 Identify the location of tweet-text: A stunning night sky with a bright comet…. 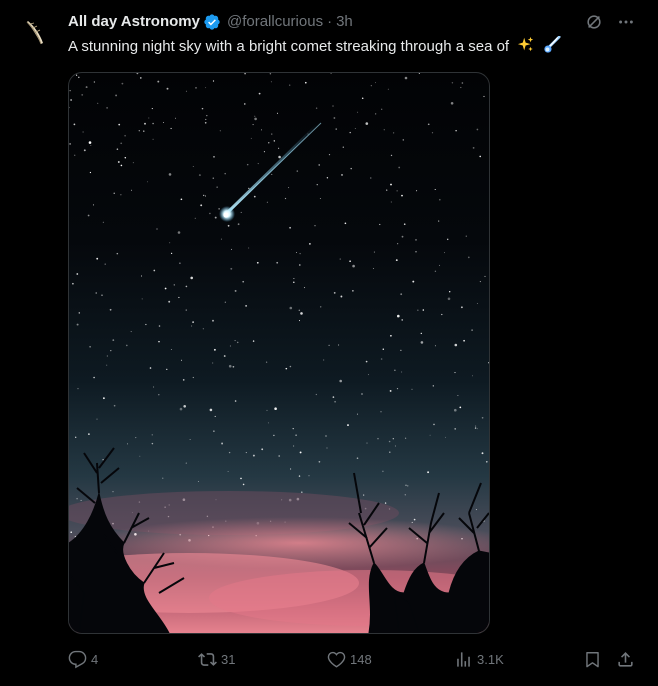
(353, 48).